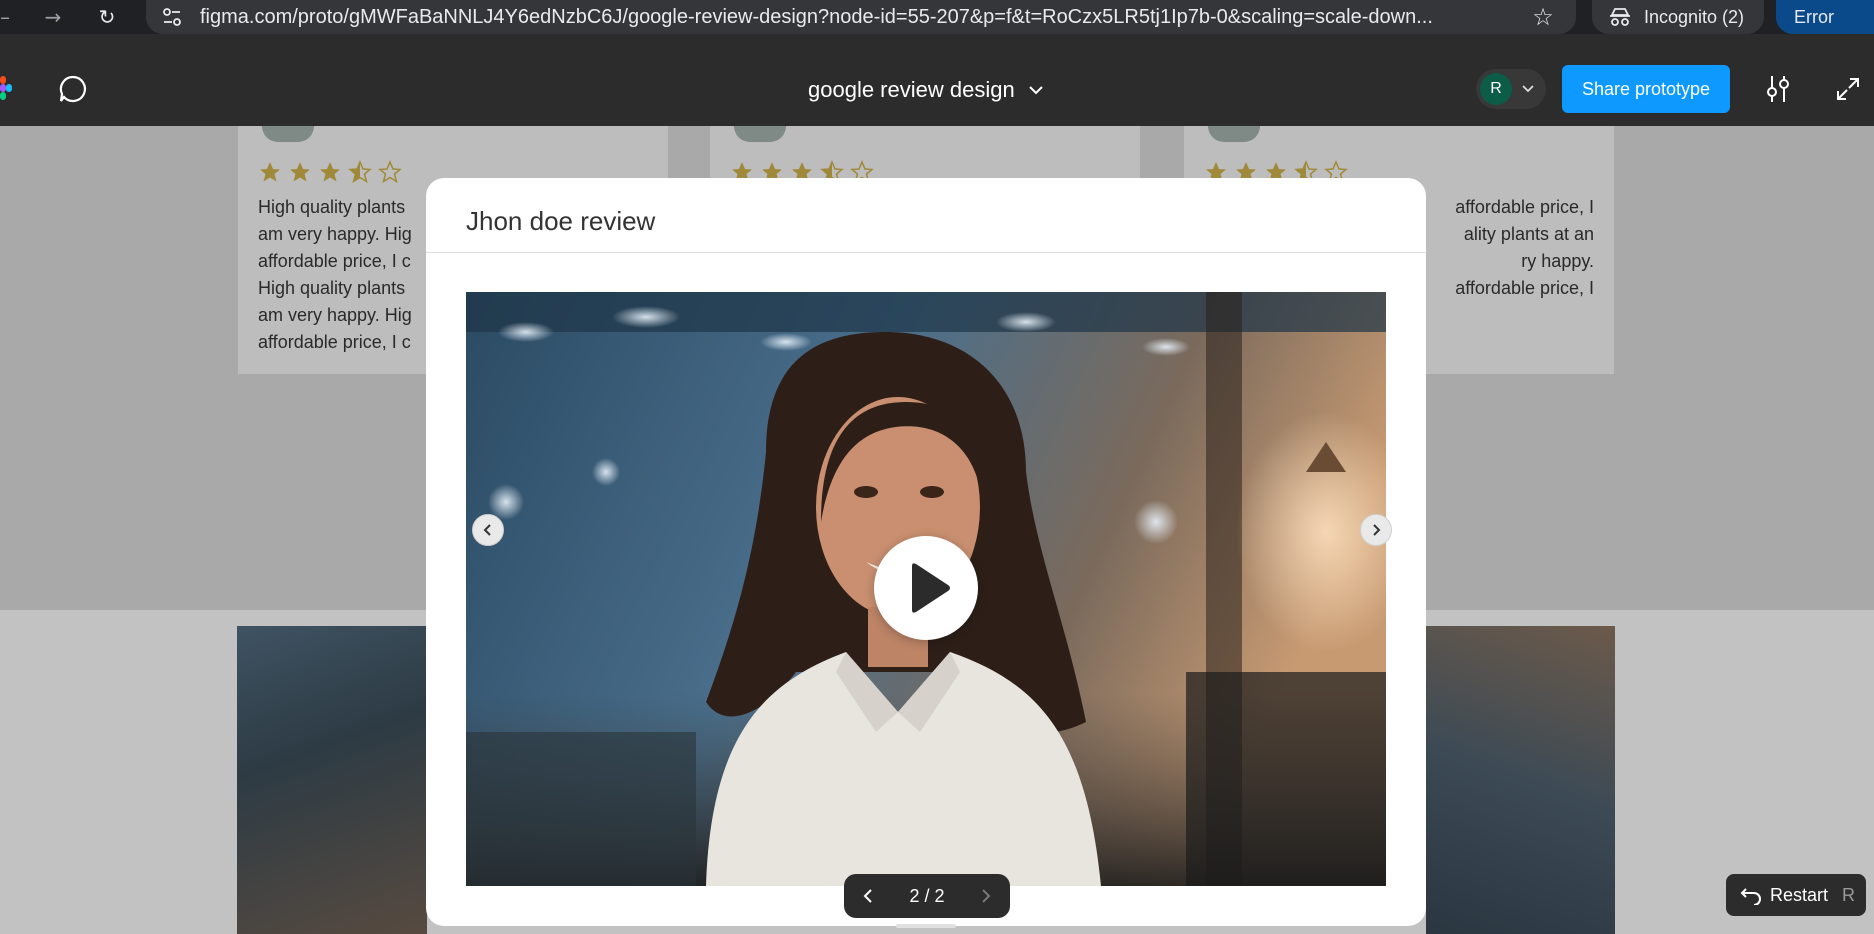 The image size is (1874, 934). I want to click on fullscreen-icon, so click(1848, 89).